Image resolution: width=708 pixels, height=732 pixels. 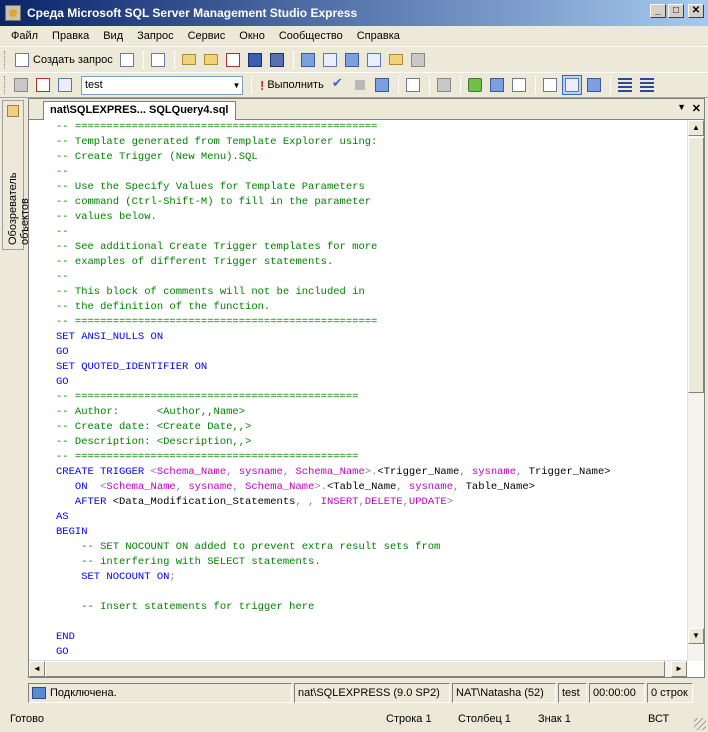 What do you see at coordinates (333, 442) in the screenshot?
I see `code-line: -- Description: <Description,,>` at bounding box center [333, 442].